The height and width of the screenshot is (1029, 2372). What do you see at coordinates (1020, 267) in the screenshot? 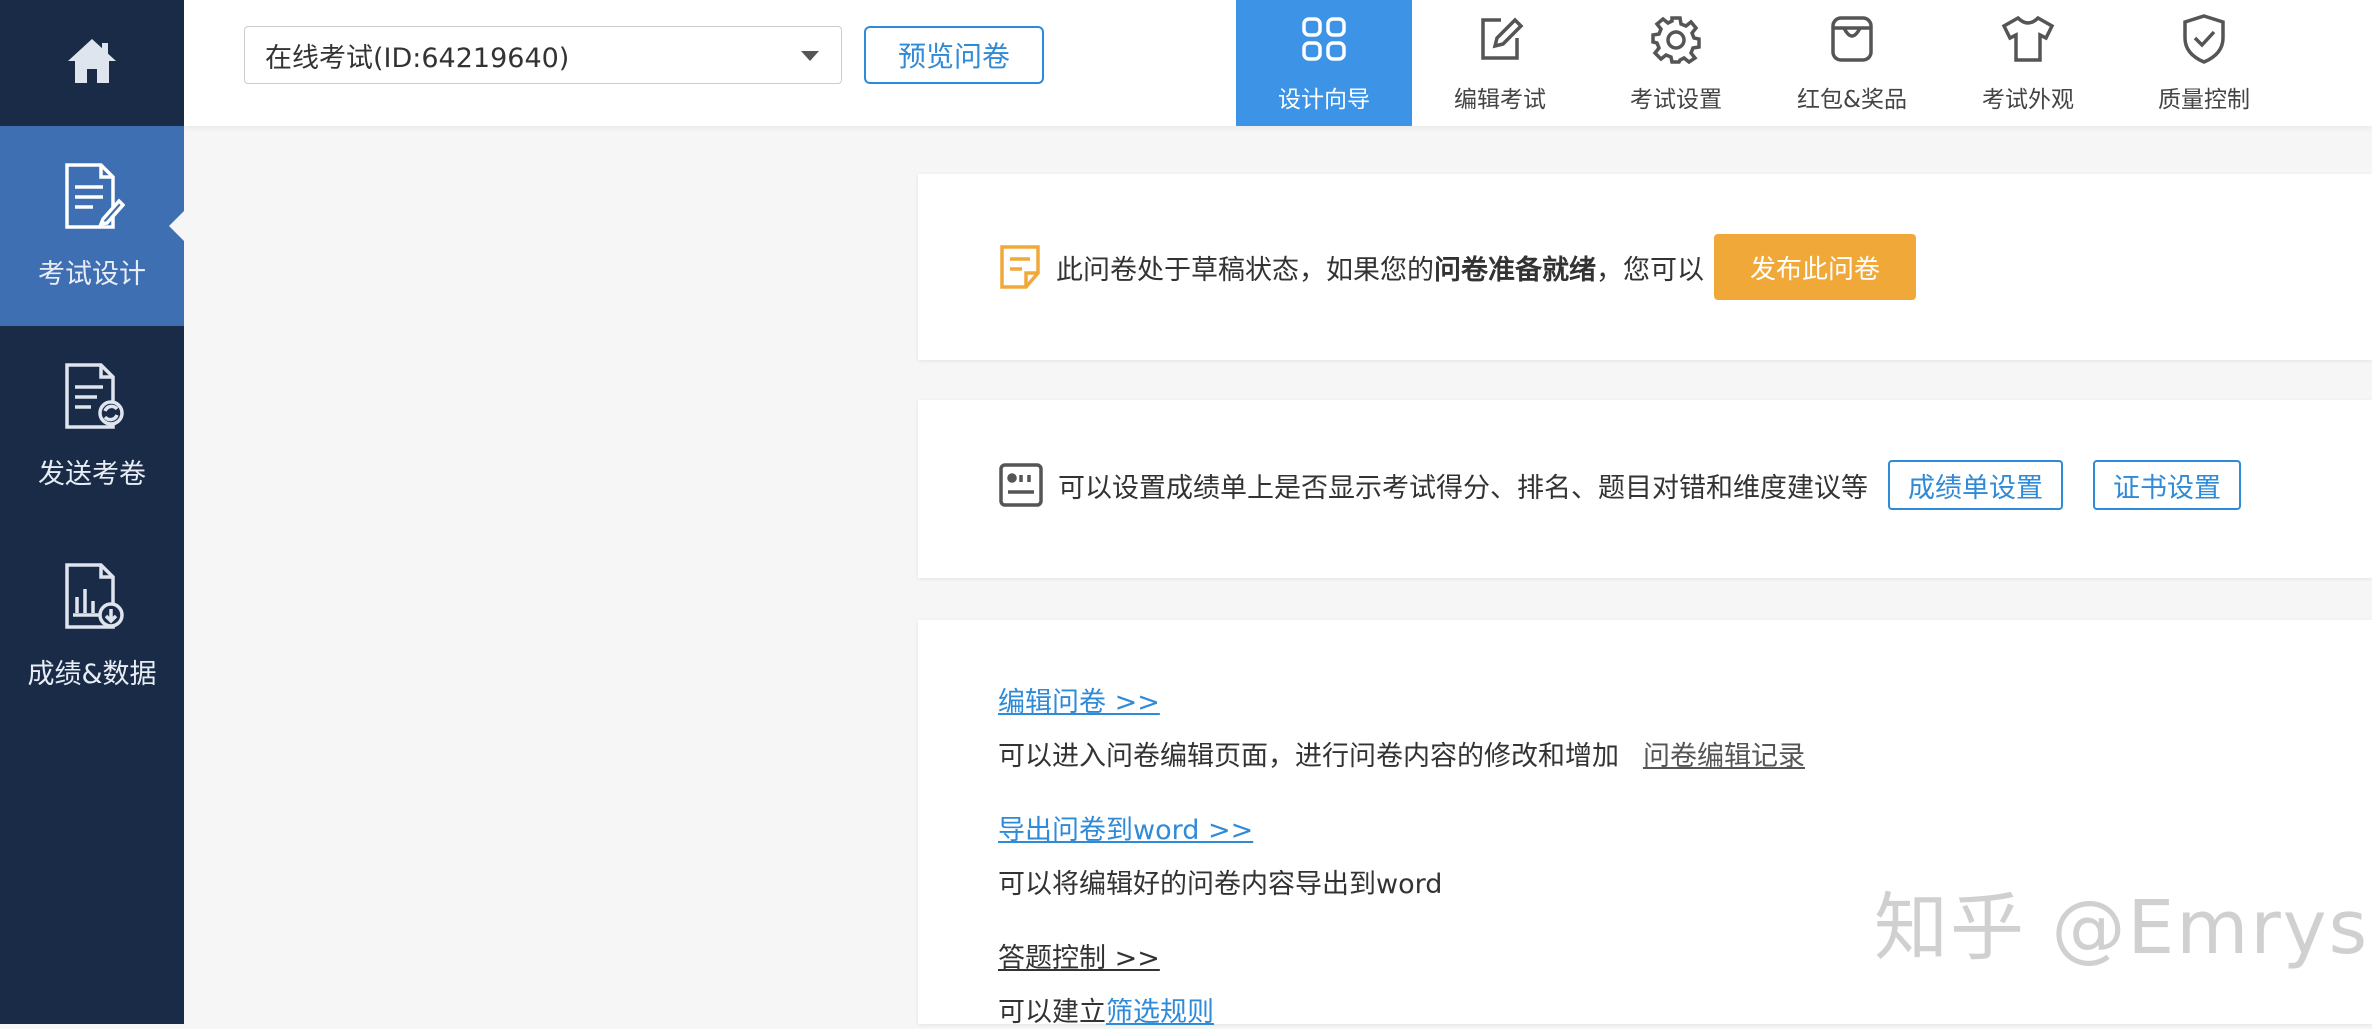
I see `draft-note-icon` at bounding box center [1020, 267].